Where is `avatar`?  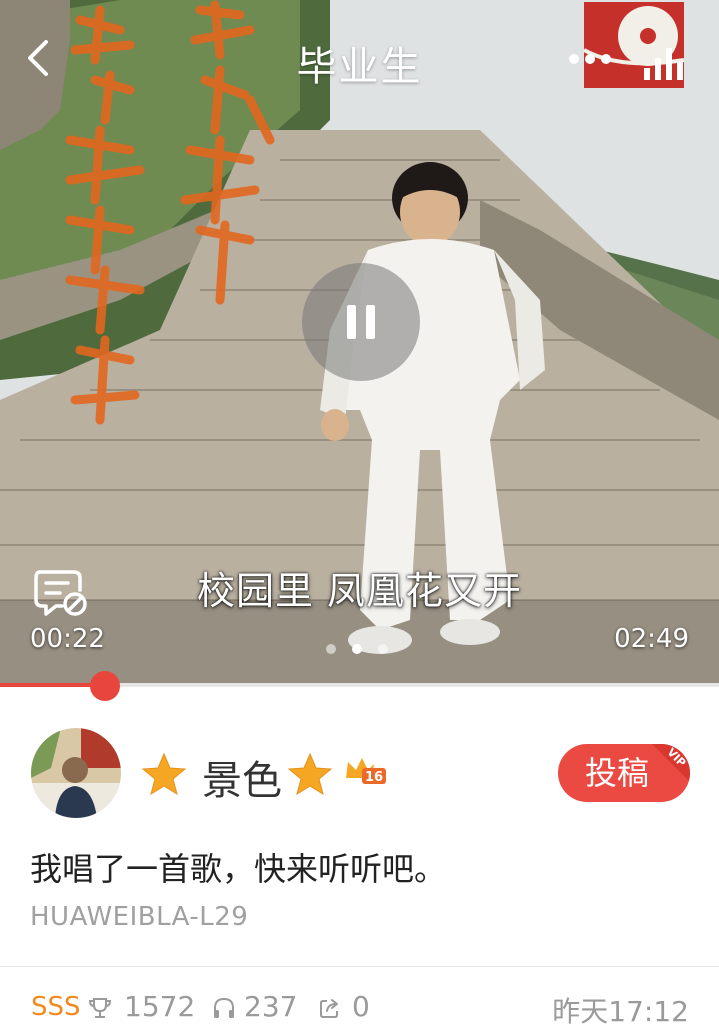 avatar is located at coordinates (76, 773).